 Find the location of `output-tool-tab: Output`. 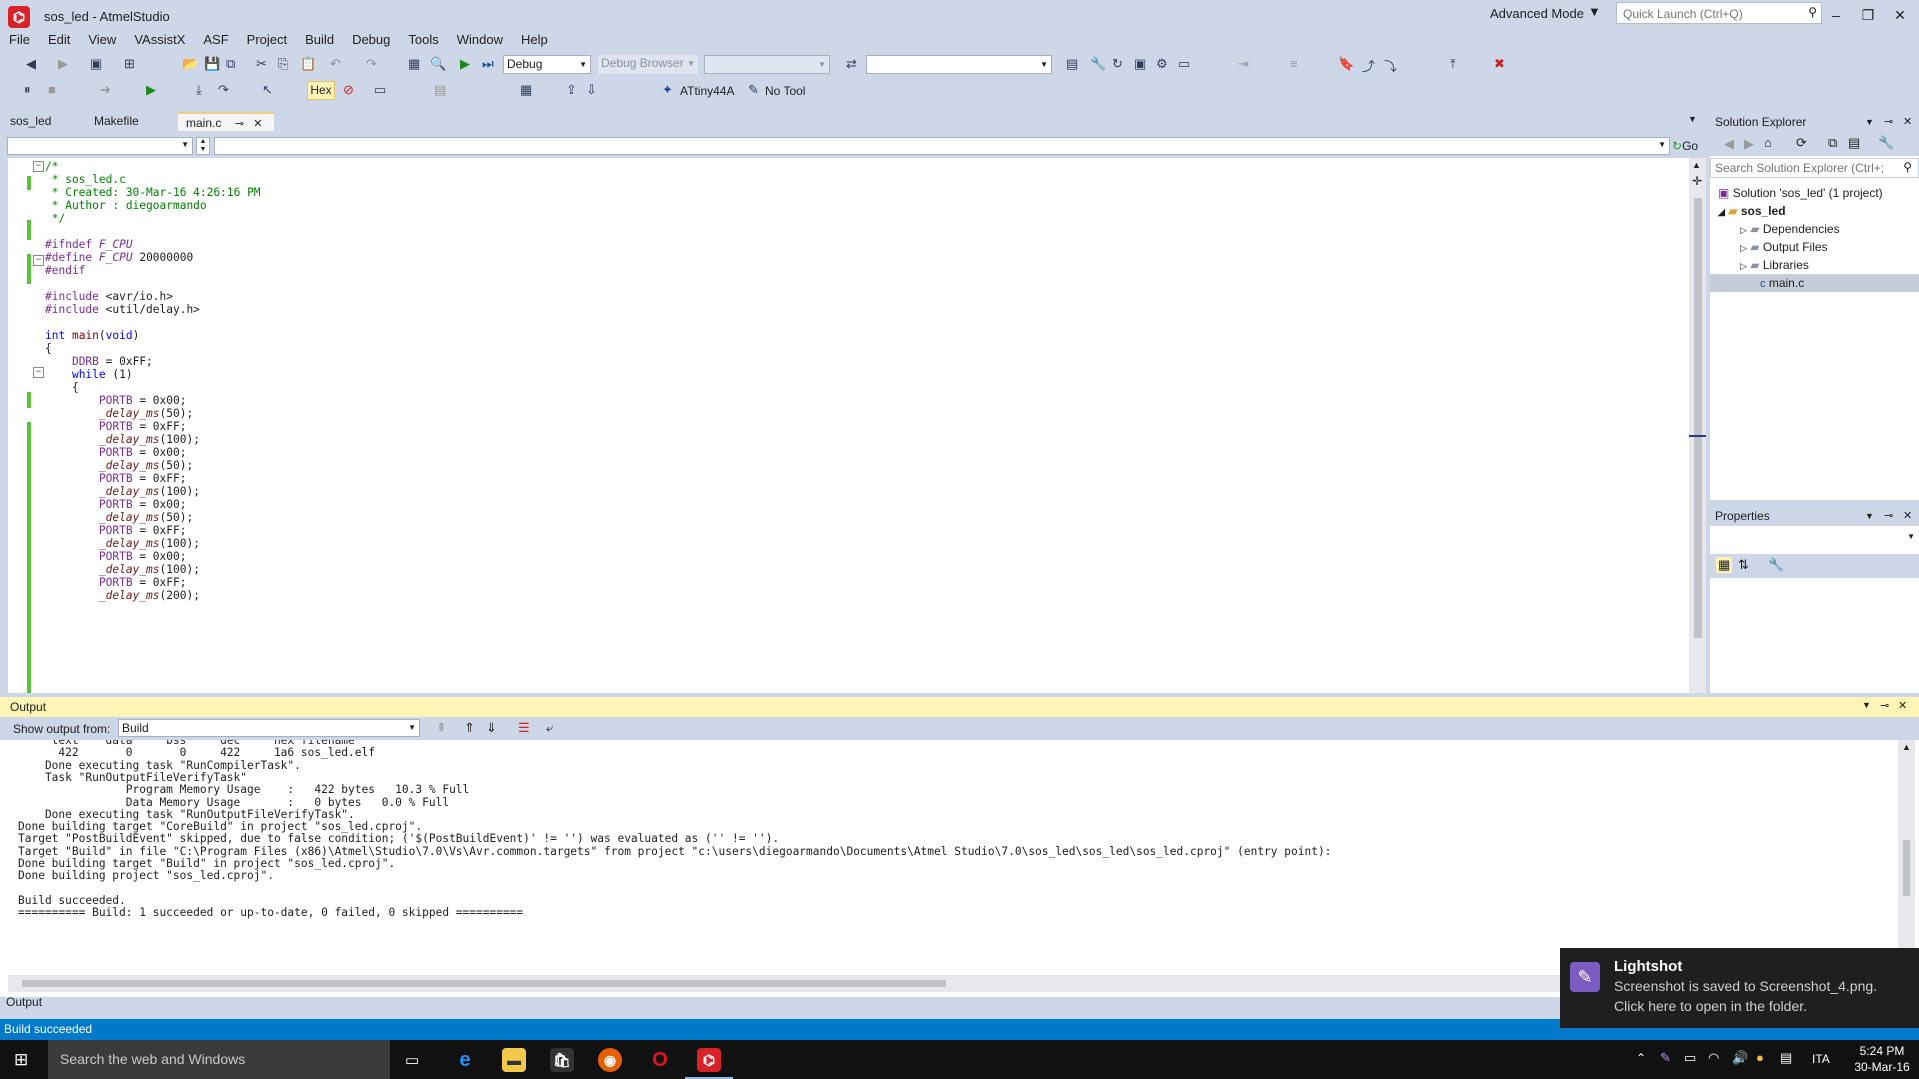

output-tool-tab: Output is located at coordinates (24, 1002).